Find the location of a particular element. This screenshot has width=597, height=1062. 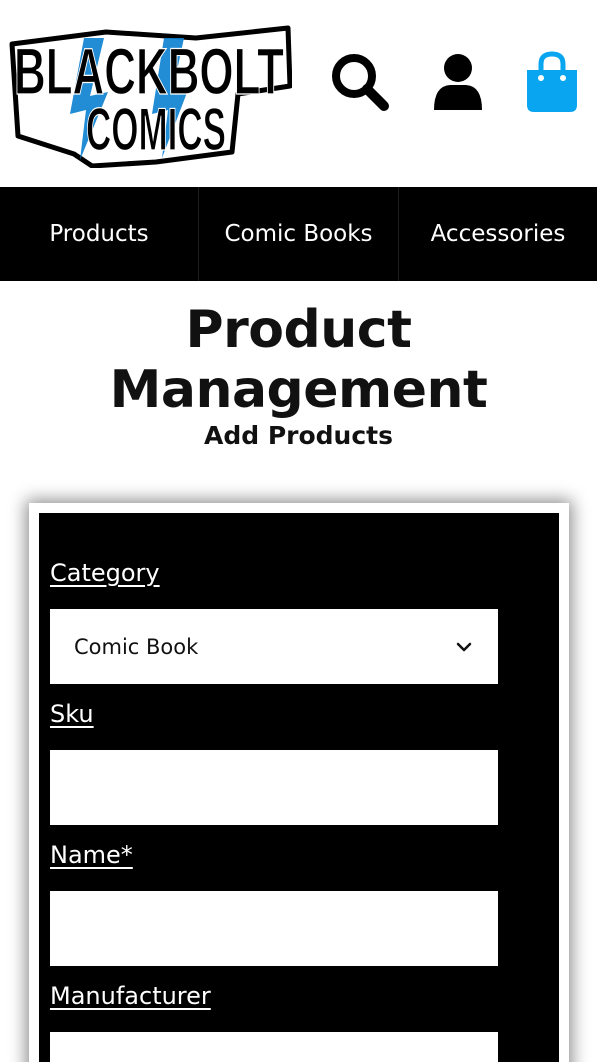

nav-item-products: Products is located at coordinates (99, 234).